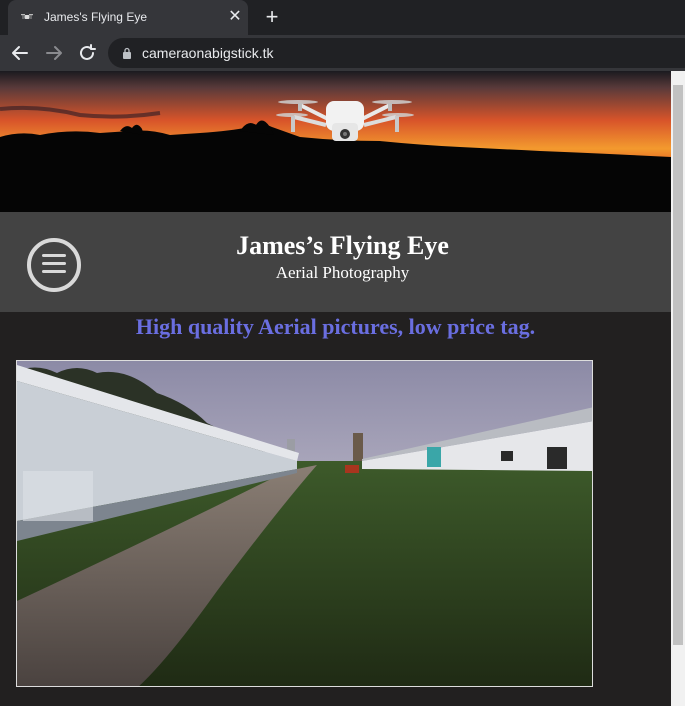  I want to click on browser-tab: James's Flying Eye ✕, so click(128, 17).